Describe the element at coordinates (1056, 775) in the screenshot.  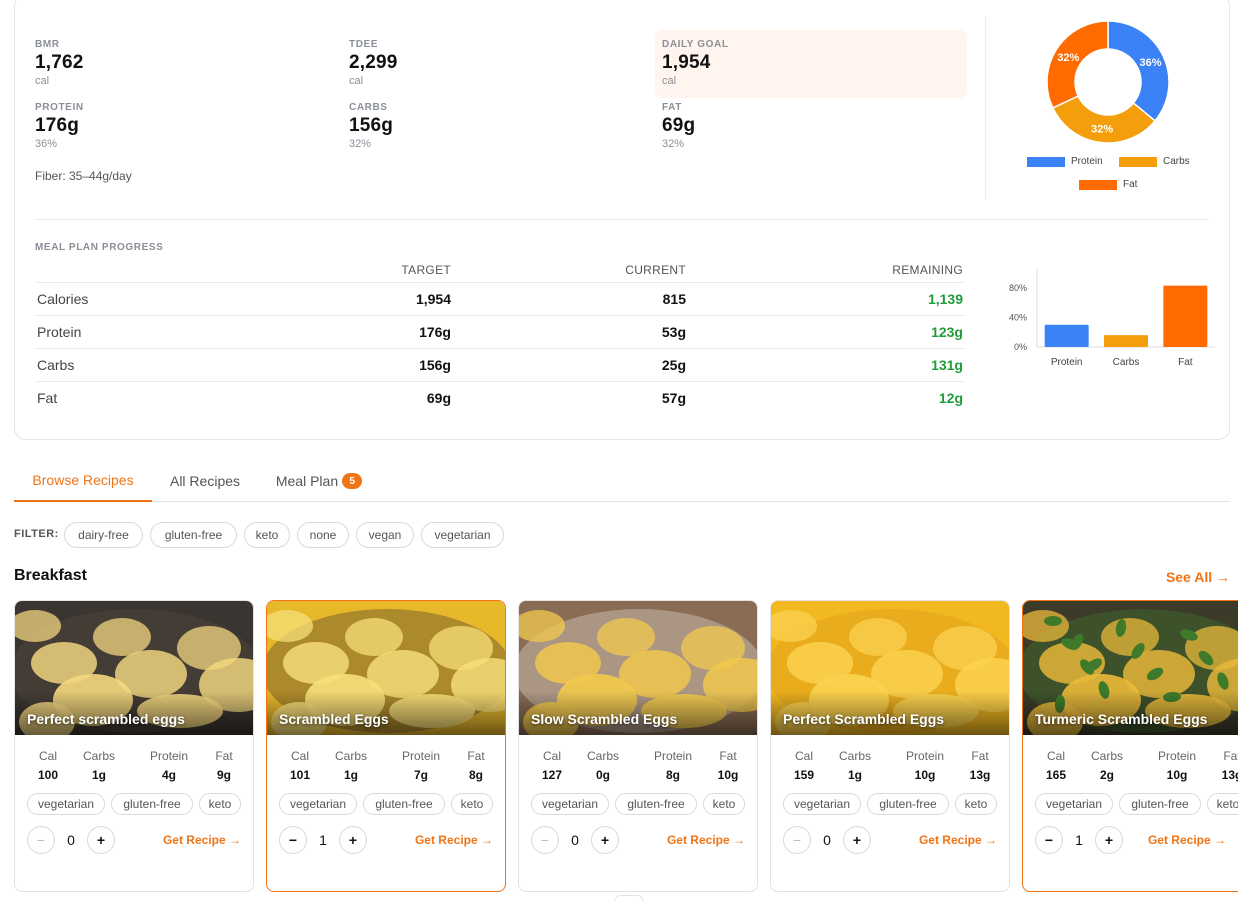
I see `macro-cal-value: 165` at that location.